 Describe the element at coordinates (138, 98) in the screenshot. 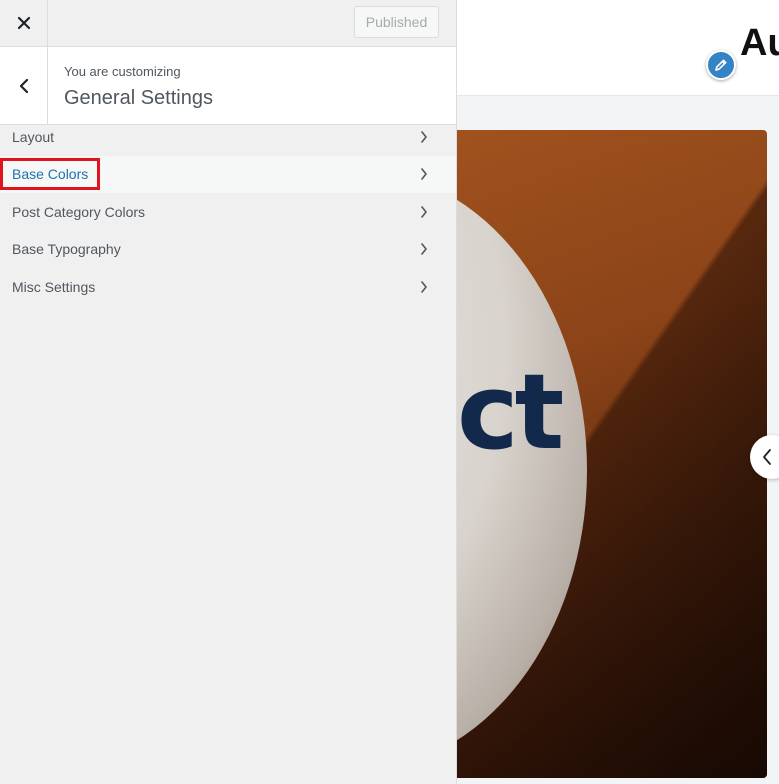

I see `section-title: General Settings` at that location.